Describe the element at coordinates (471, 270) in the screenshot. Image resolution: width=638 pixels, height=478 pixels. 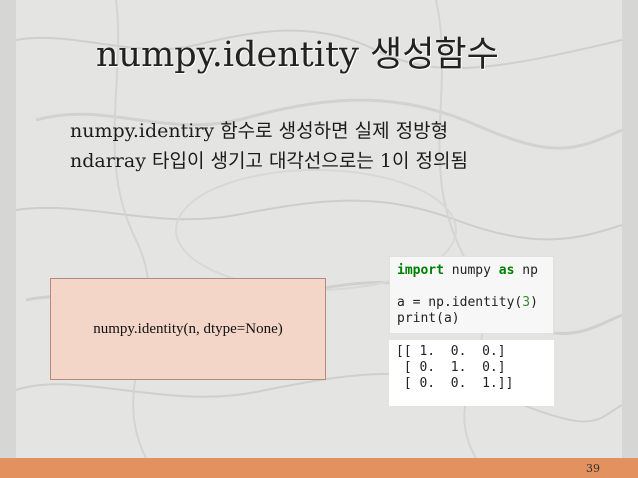
I see `module-name: numpy` at that location.